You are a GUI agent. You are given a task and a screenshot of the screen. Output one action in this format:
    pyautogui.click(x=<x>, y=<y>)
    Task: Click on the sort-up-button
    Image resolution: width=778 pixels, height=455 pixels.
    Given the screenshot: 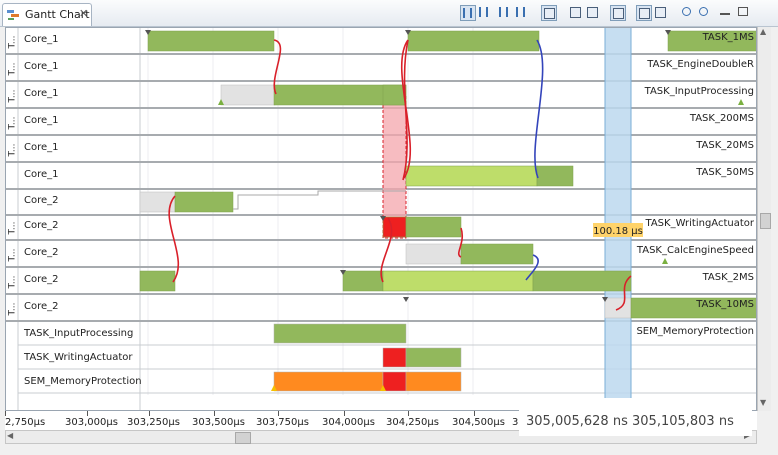 What is the action you would take?
    pyautogui.click(x=485, y=13)
    